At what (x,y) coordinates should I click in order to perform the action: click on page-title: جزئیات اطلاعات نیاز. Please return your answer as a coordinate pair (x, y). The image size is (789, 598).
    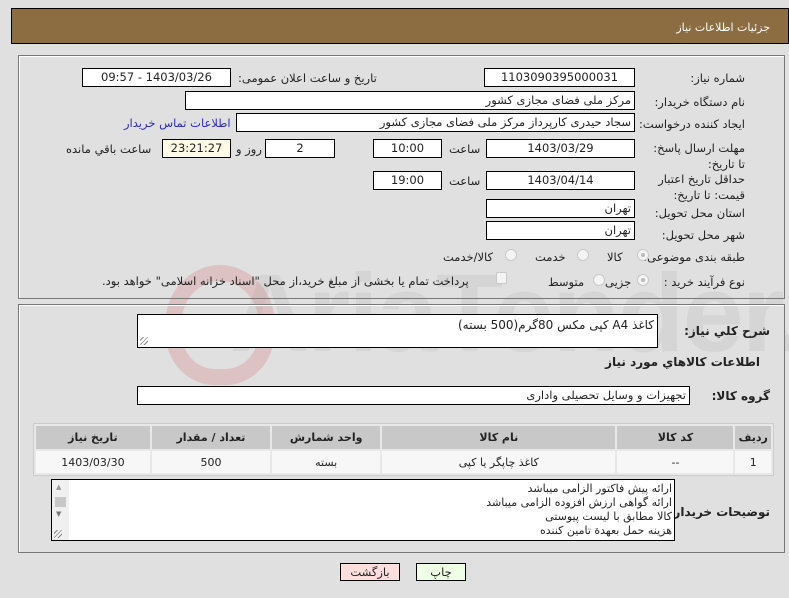
    Looking at the image, I should click on (723, 27).